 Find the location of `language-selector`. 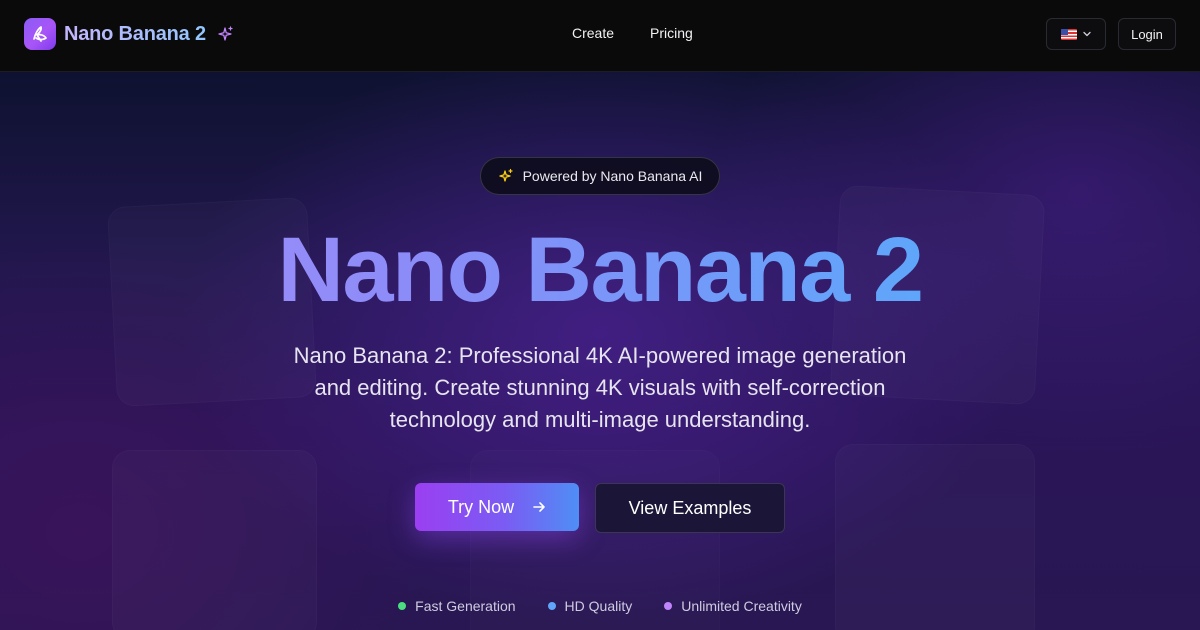

language-selector is located at coordinates (1076, 34).